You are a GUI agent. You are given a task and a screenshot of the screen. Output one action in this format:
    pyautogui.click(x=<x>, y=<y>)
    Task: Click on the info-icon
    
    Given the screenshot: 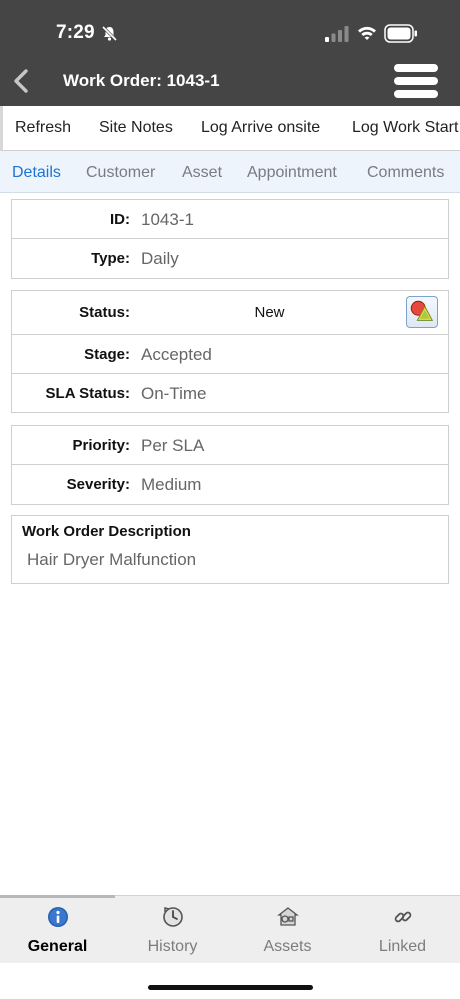 What is the action you would take?
    pyautogui.click(x=58, y=917)
    